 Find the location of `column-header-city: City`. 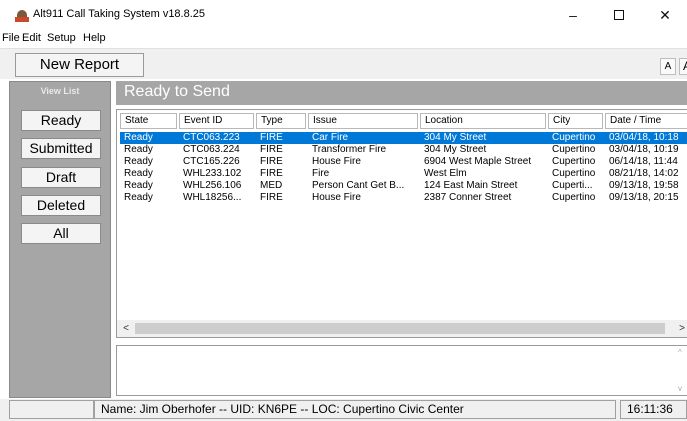

column-header-city: City is located at coordinates (575, 121).